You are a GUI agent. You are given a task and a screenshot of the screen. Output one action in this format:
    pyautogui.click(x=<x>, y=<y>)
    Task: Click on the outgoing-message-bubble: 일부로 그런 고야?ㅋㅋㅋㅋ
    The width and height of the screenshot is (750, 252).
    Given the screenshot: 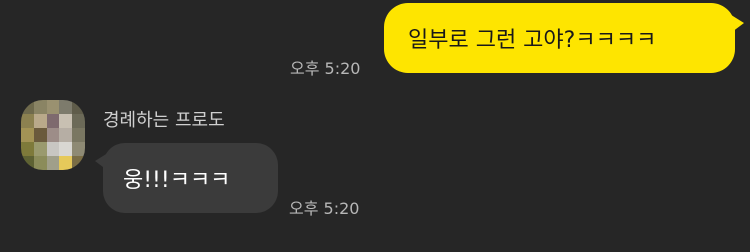 What is the action you would take?
    pyautogui.click(x=564, y=38)
    